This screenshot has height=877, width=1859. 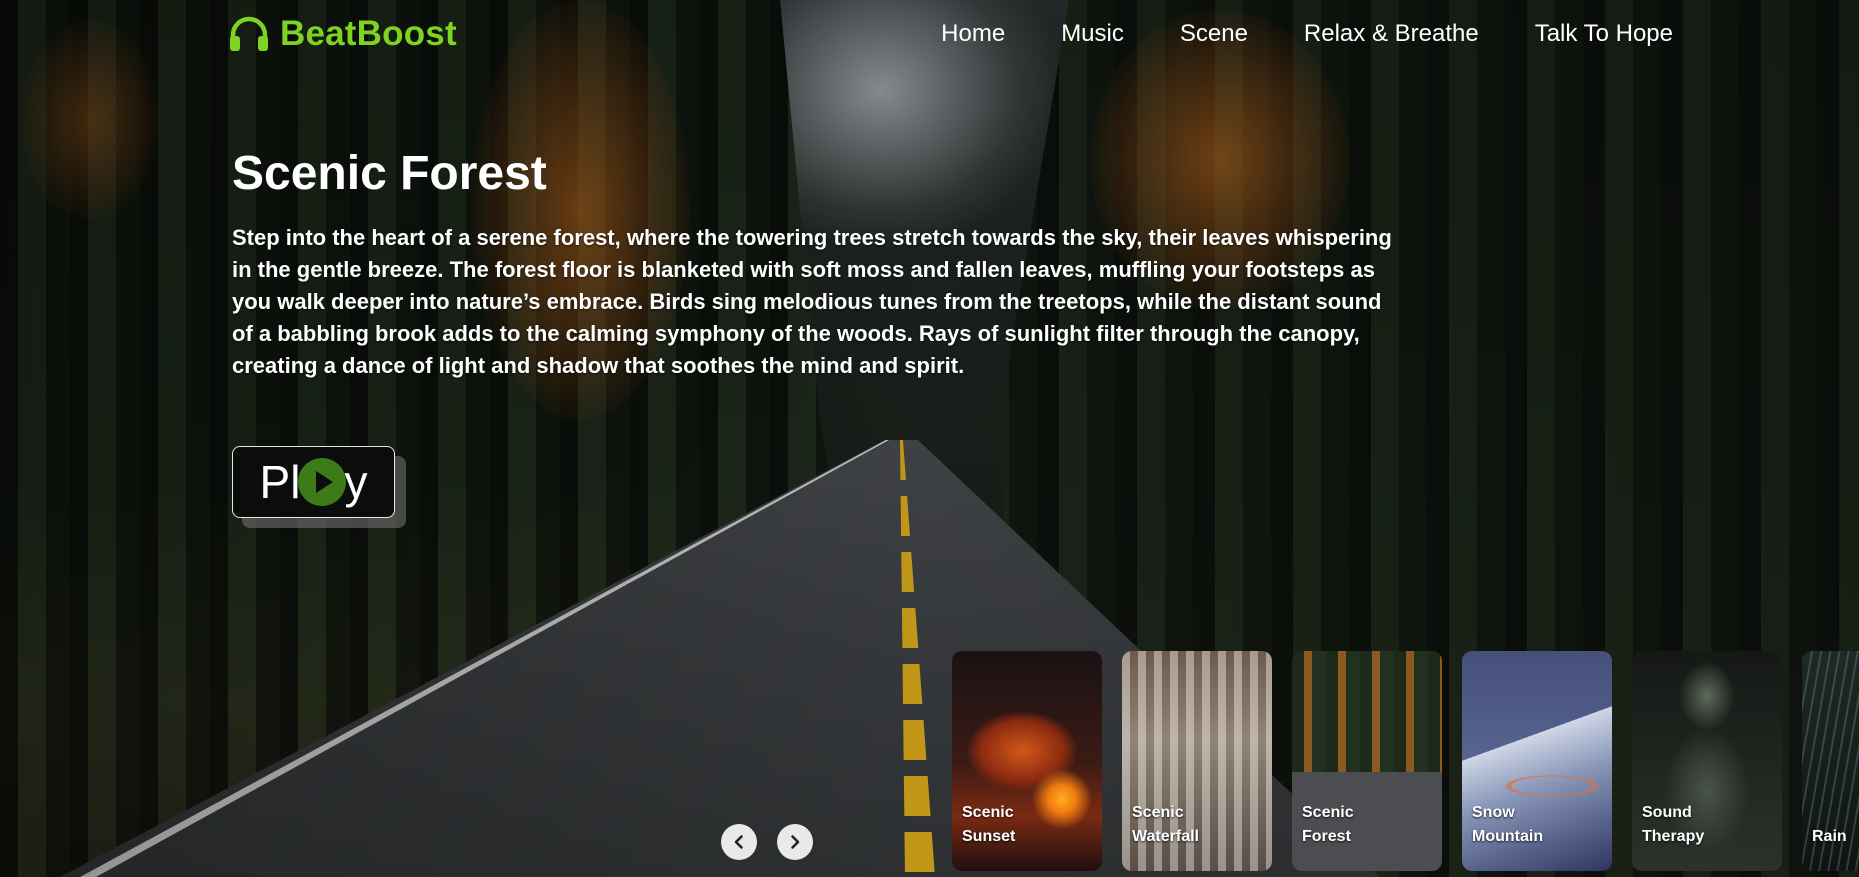 I want to click on chevron-left-icon, so click(x=738, y=842).